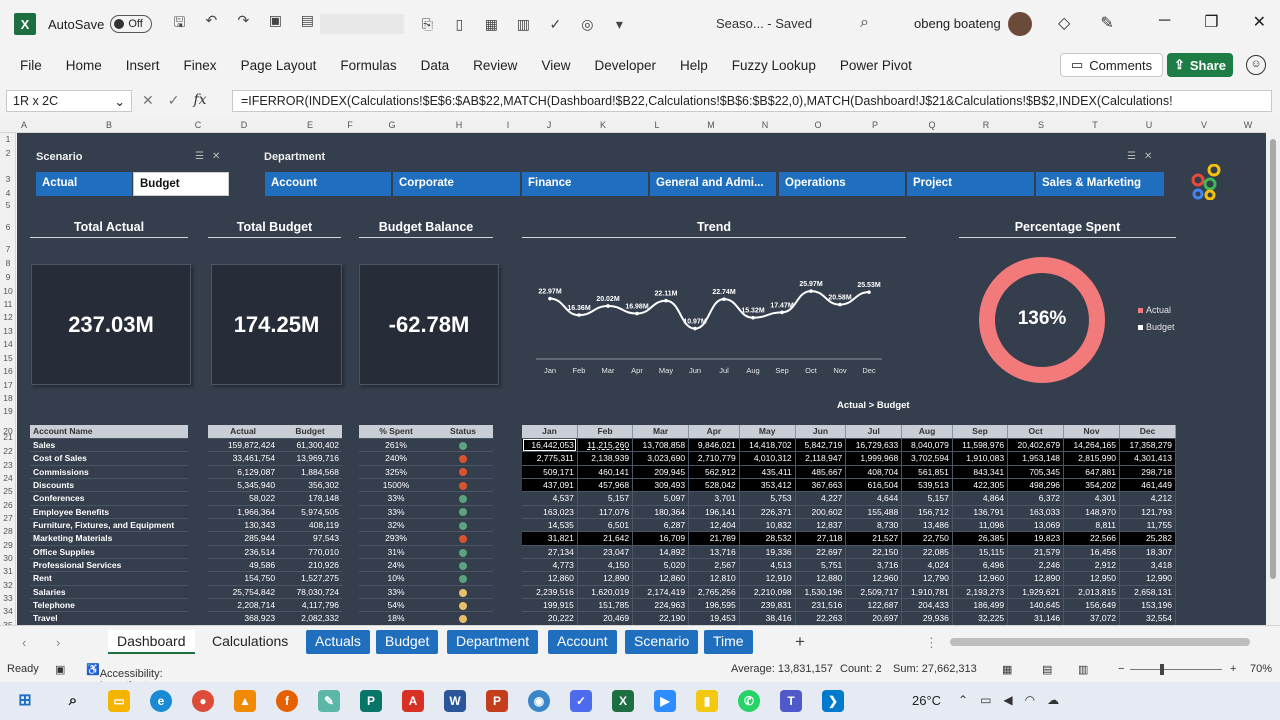 The image size is (1280, 720). Describe the element at coordinates (821, 618) in the screenshot. I see `month-value-cell: 22,263` at that location.